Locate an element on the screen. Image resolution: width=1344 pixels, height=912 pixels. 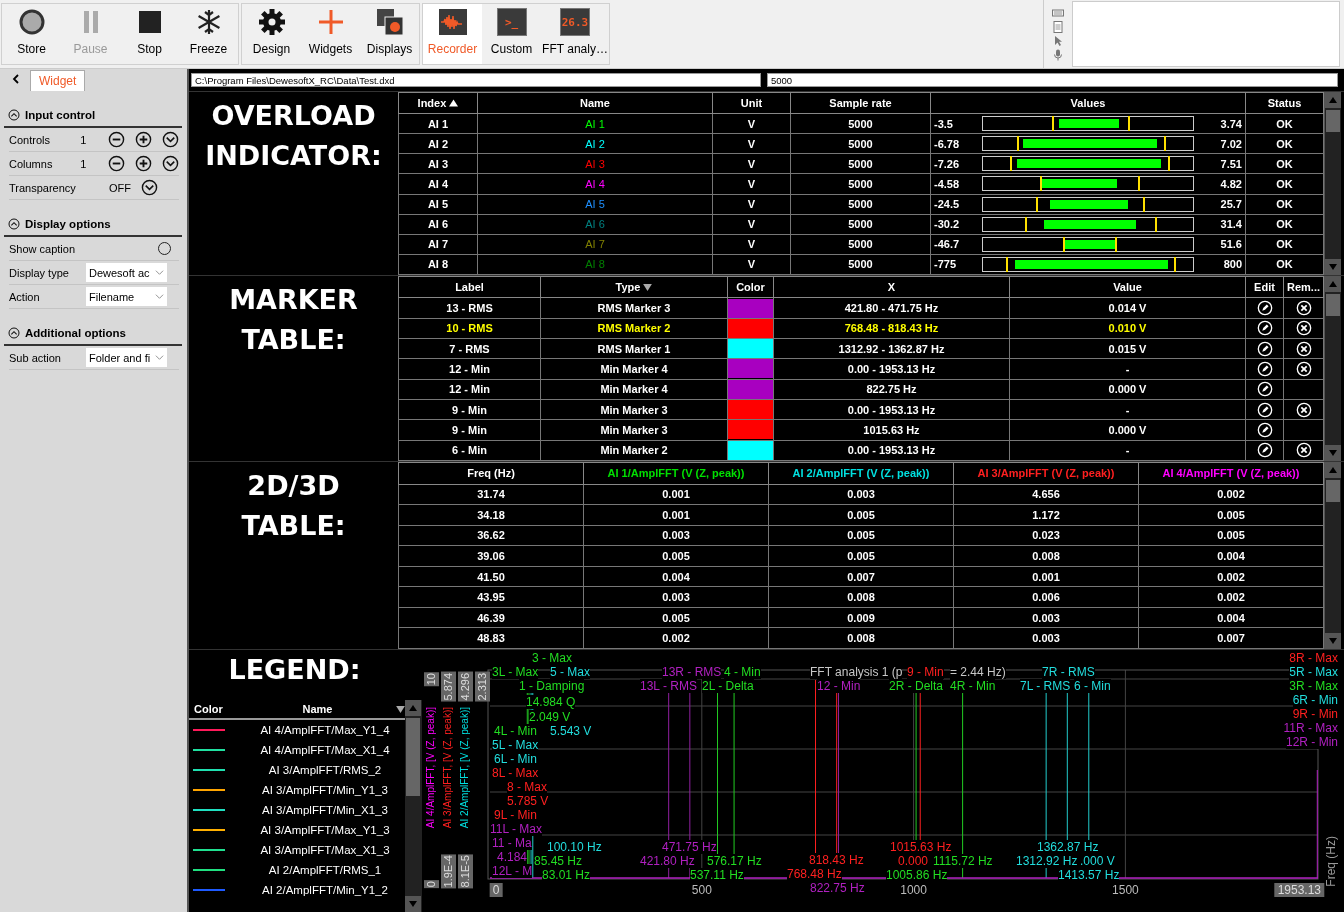
toolbar-button: Store is located at coordinates (31, 34).